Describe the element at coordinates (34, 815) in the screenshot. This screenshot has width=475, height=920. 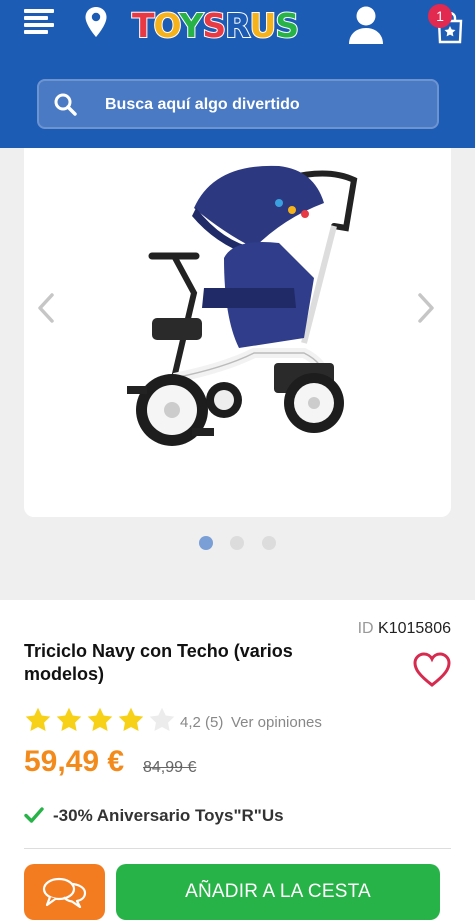
I see `check-icon` at that location.